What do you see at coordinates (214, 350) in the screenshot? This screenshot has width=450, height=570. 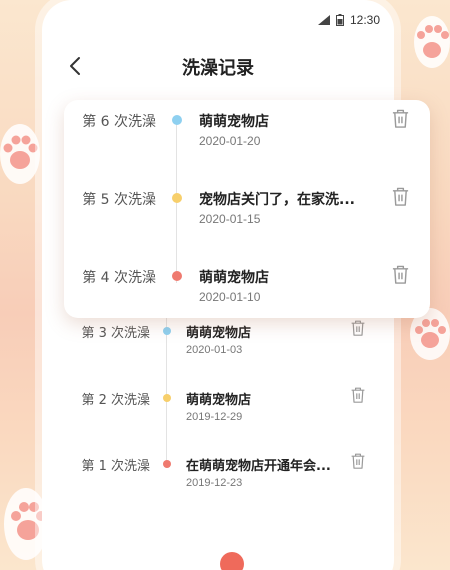 I see `wash-date: 2020-01-03` at bounding box center [214, 350].